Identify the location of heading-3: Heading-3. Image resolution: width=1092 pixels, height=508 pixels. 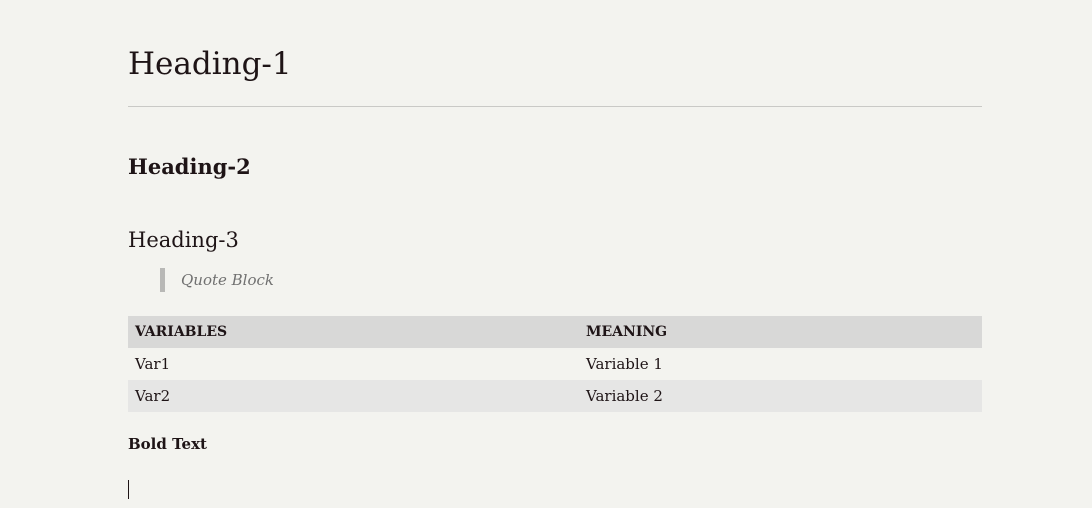
(183, 240).